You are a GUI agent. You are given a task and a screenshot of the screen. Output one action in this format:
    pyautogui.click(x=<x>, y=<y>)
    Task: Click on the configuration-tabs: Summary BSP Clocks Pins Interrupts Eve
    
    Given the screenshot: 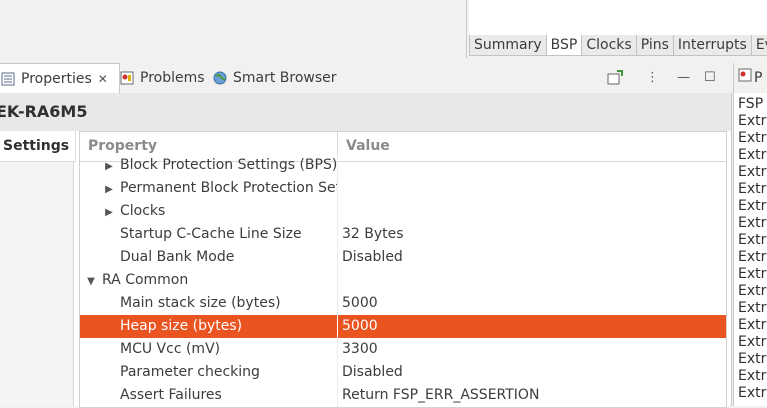 What is the action you would take?
    pyautogui.click(x=618, y=46)
    